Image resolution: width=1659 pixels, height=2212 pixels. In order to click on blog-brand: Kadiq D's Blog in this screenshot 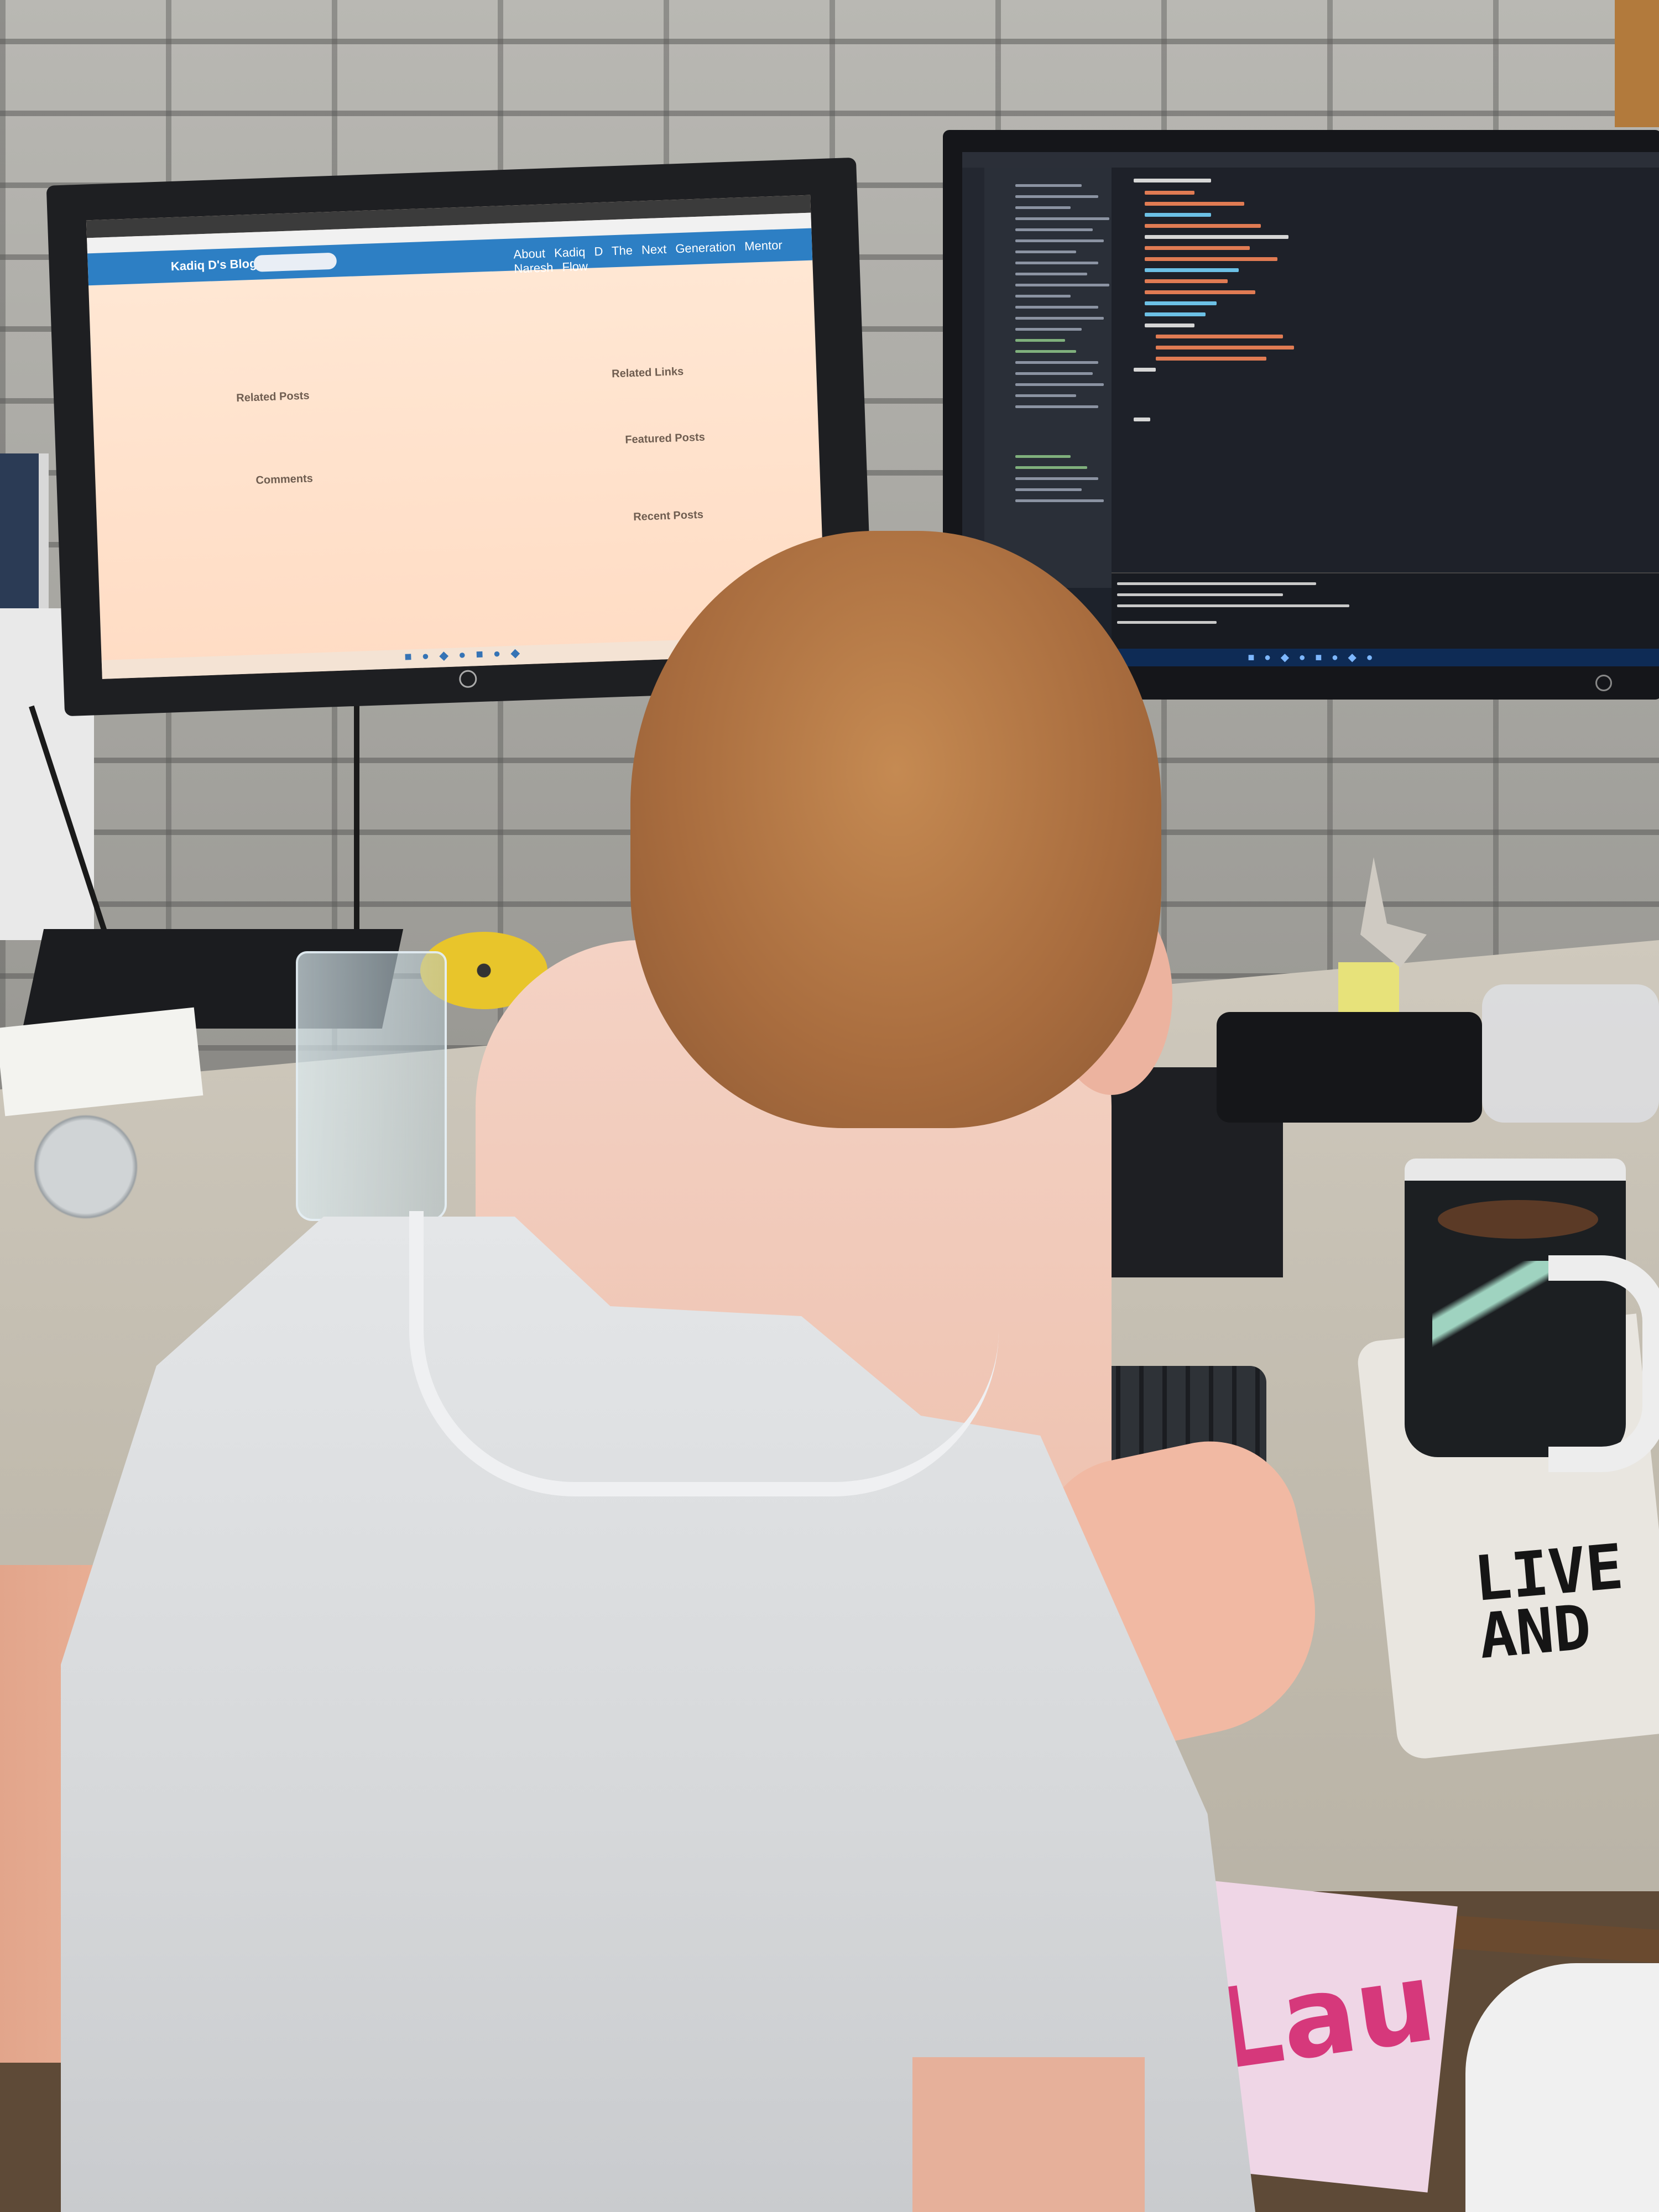, I will do `click(214, 266)`.